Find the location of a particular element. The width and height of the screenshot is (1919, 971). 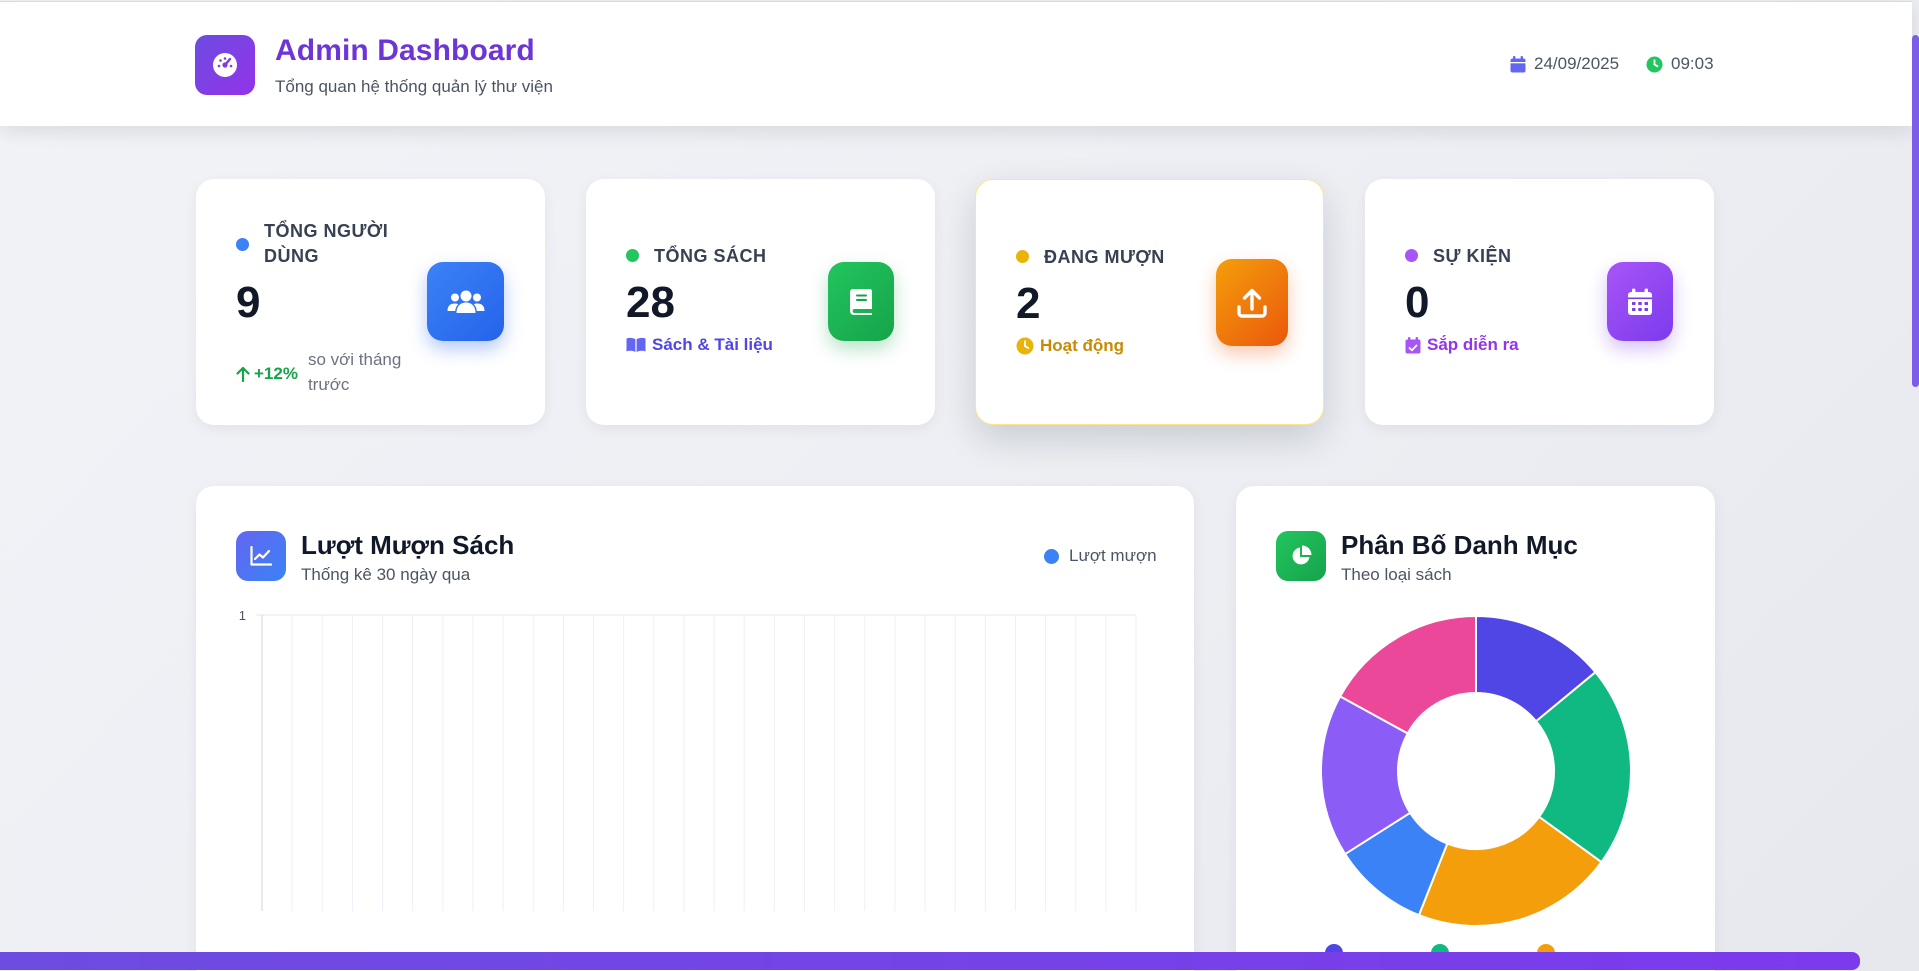

upload-icon is located at coordinates (1252, 303).